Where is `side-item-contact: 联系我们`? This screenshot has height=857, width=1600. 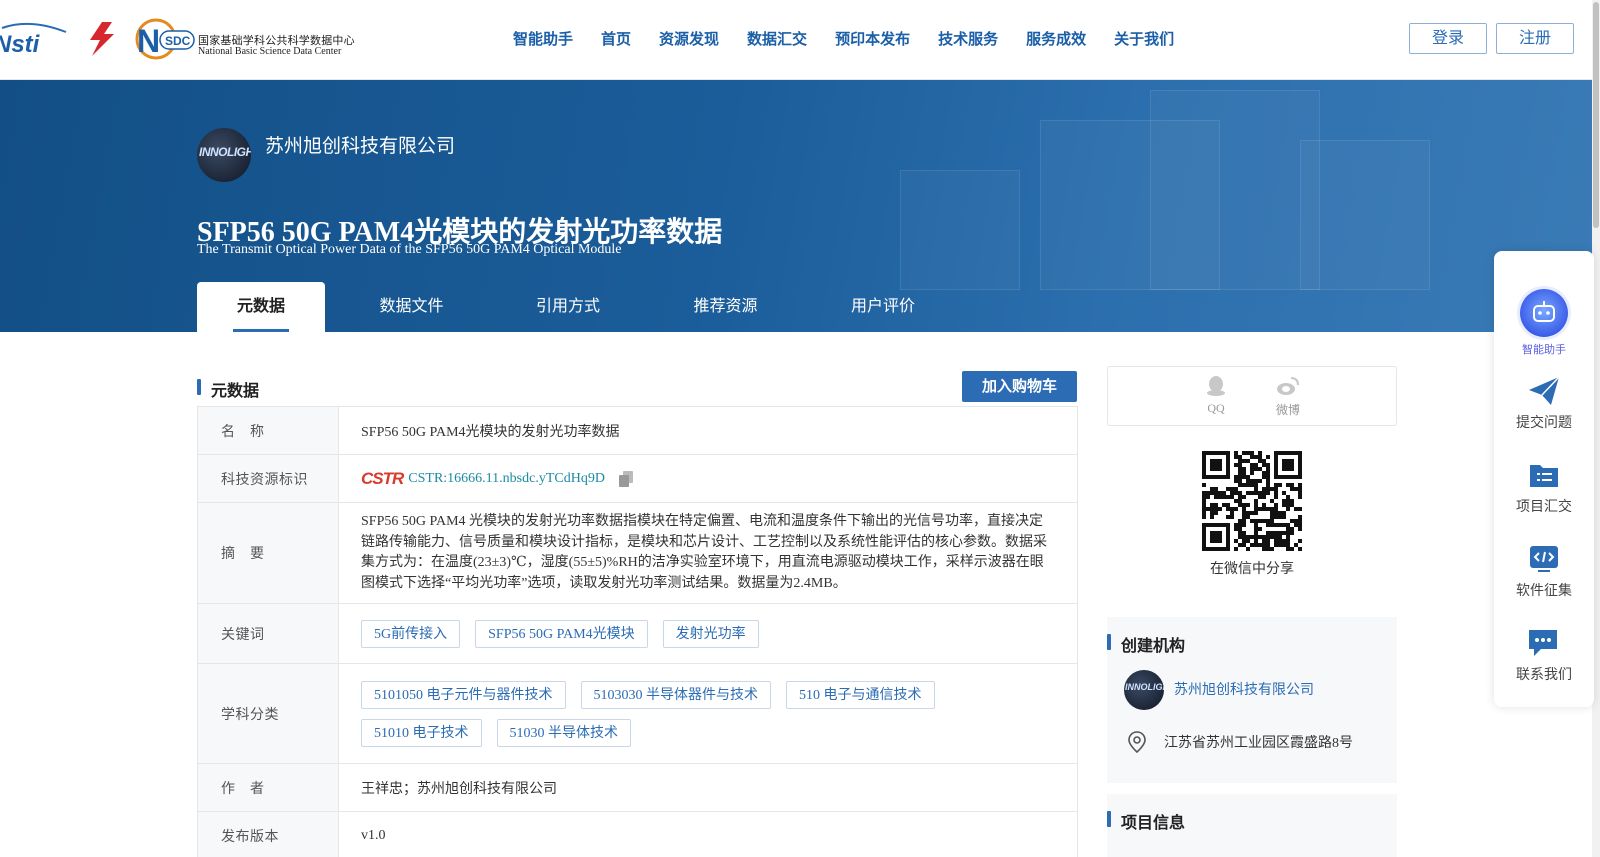 side-item-contact: 联系我们 is located at coordinates (1544, 655).